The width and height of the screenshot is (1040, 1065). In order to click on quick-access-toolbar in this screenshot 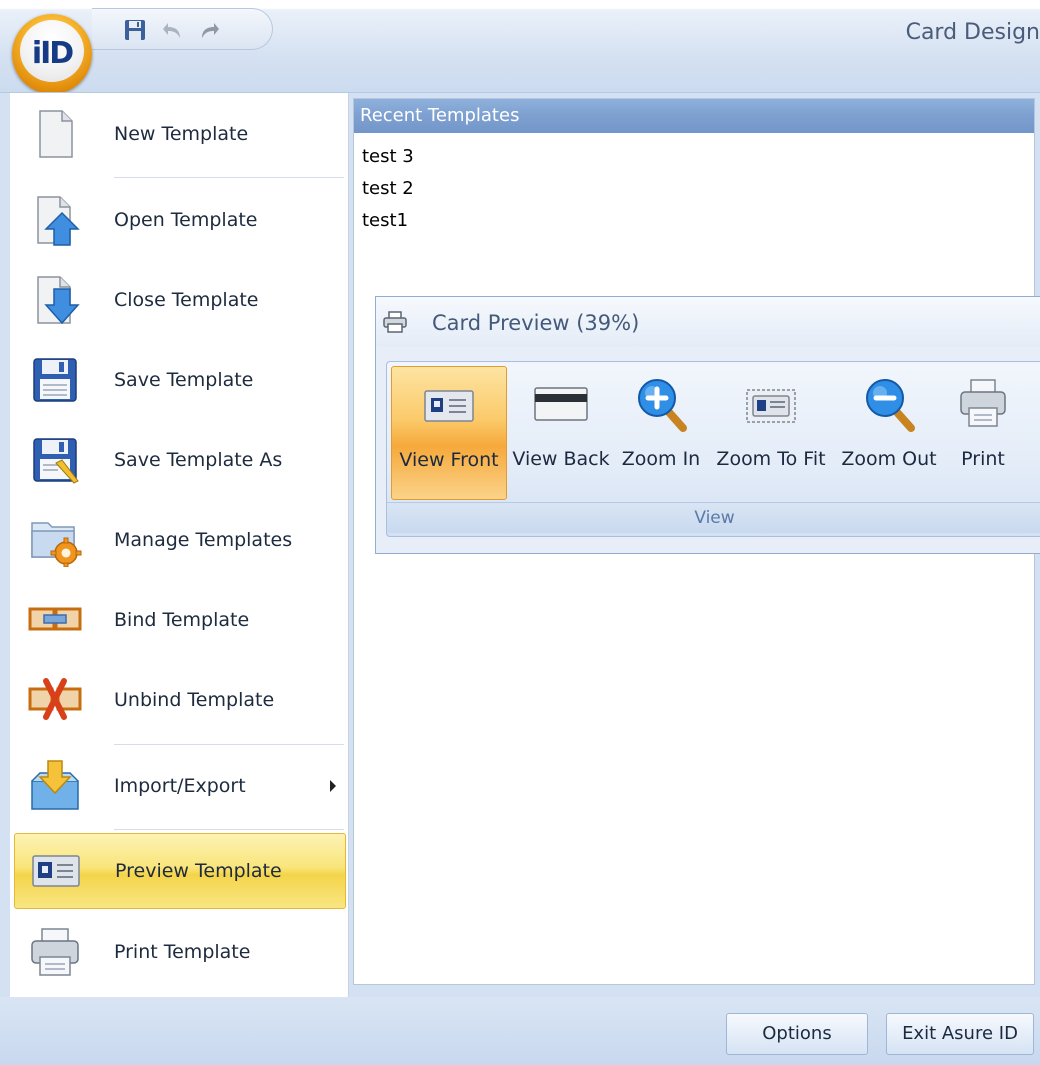, I will do `click(182, 29)`.